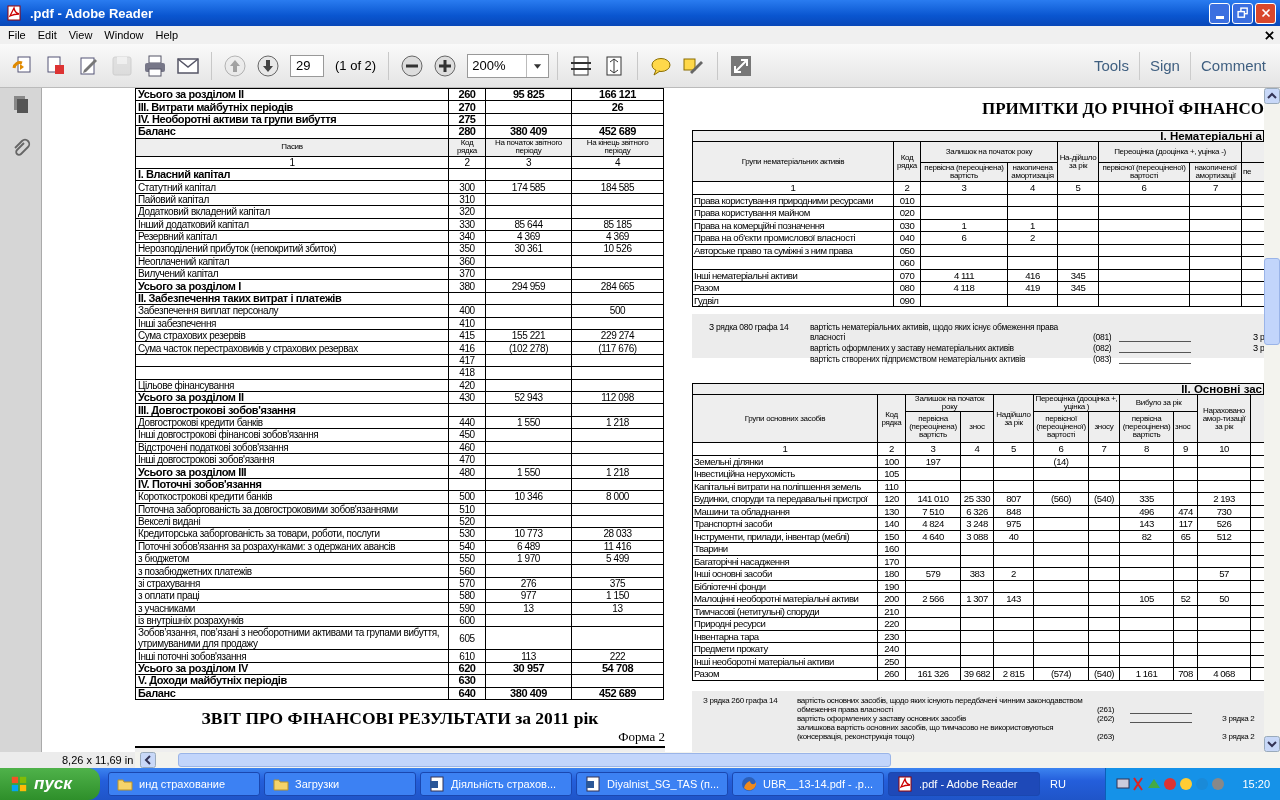  I want to click on taskbar-button: инд страхование, so click(184, 784).